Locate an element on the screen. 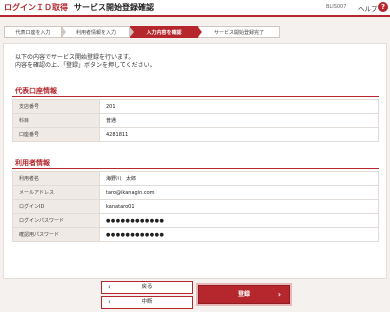 The width and height of the screenshot is (390, 312). header-bar: ログインＩＤ取得 サービス開始登録確認 BLIS007 ヘルプ ? is located at coordinates (195, 8).